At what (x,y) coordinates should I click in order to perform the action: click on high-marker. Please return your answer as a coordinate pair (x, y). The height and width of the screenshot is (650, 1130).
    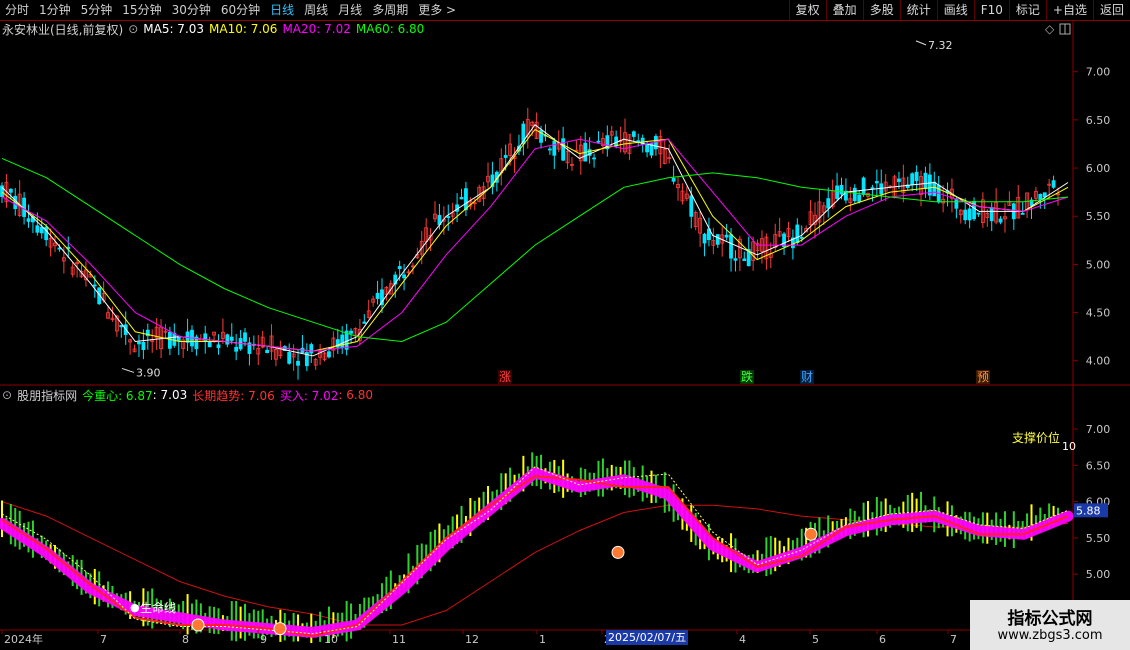
    Looking at the image, I should click on (921, 43).